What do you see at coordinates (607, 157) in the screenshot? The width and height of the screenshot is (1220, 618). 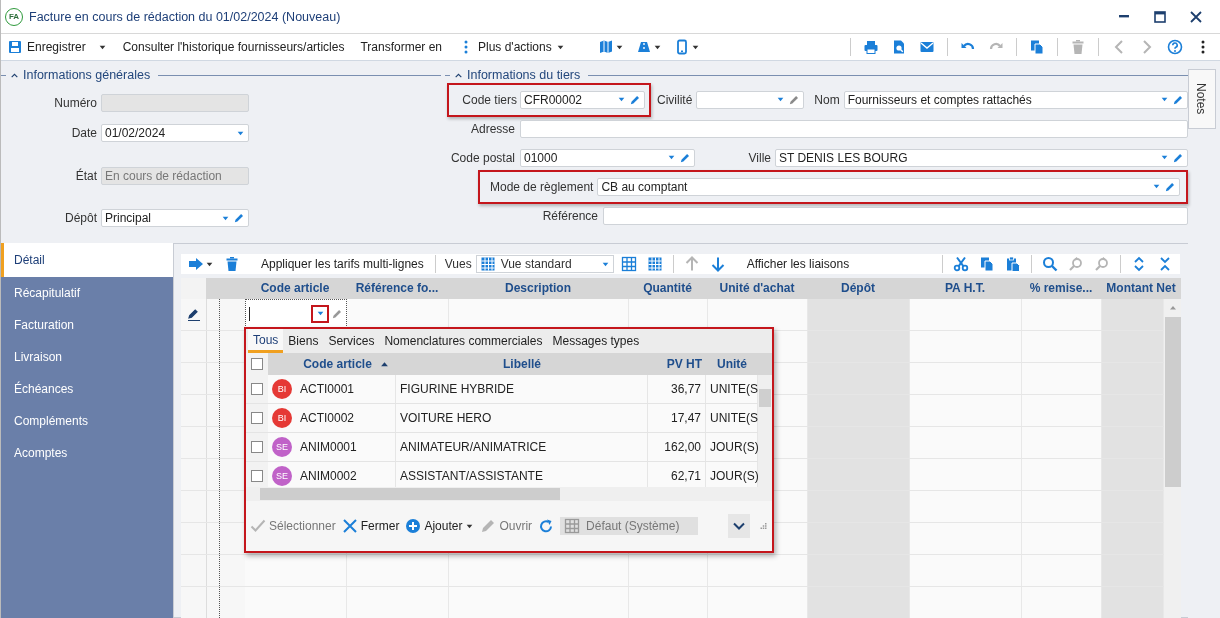 I see `dropdown-field: 01000` at bounding box center [607, 157].